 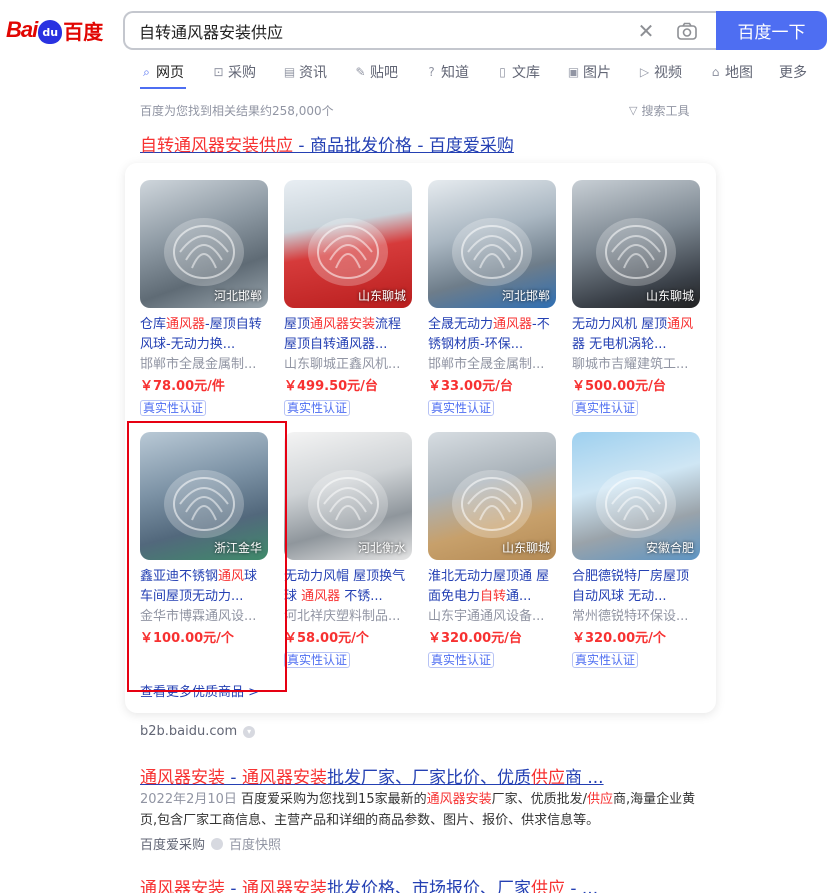 What do you see at coordinates (589, 72) in the screenshot?
I see `tab-6: ▣ 图片` at bounding box center [589, 72].